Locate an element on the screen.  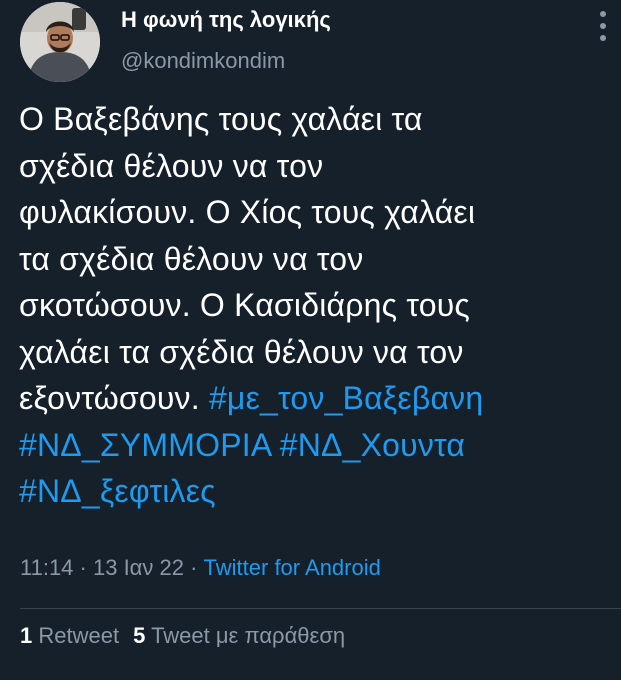
hashtag-link: #με_τον_Βαξεβανη is located at coordinates (346, 398).